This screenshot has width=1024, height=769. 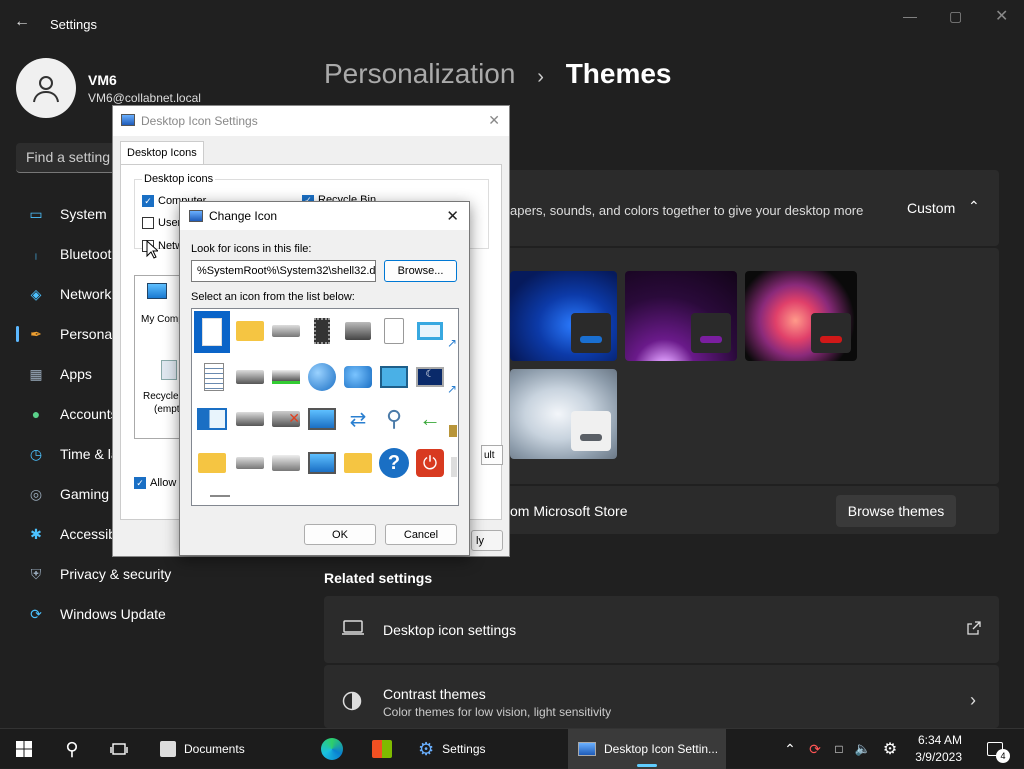 I want to click on task-view-icon, so click(x=119, y=749).